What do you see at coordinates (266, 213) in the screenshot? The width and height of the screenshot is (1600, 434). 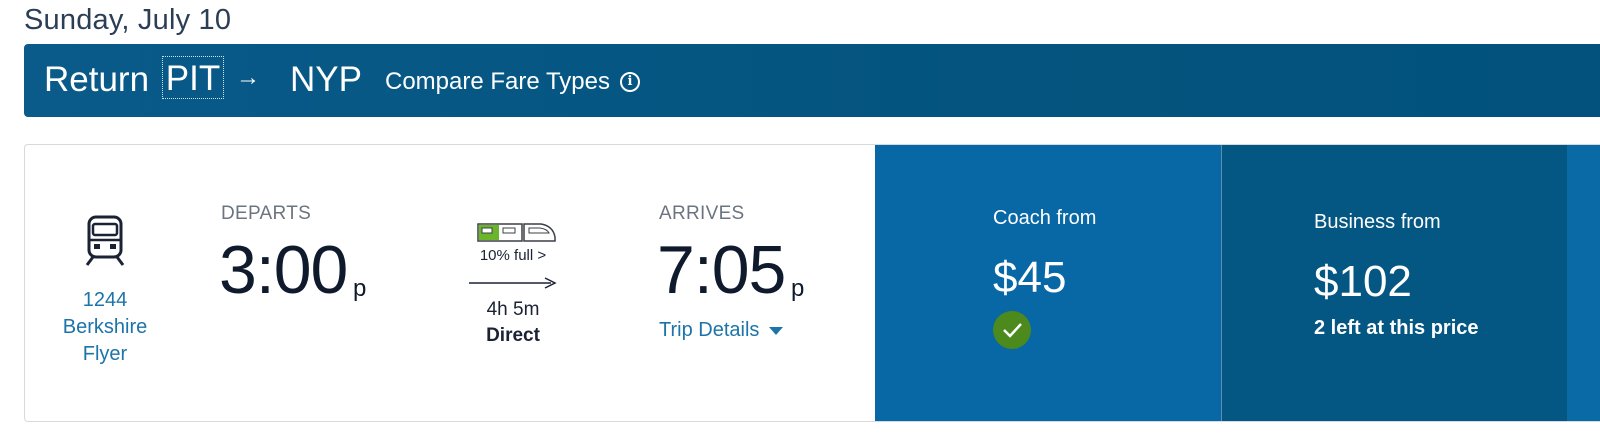 I see `departs-label: DEPARTS` at bounding box center [266, 213].